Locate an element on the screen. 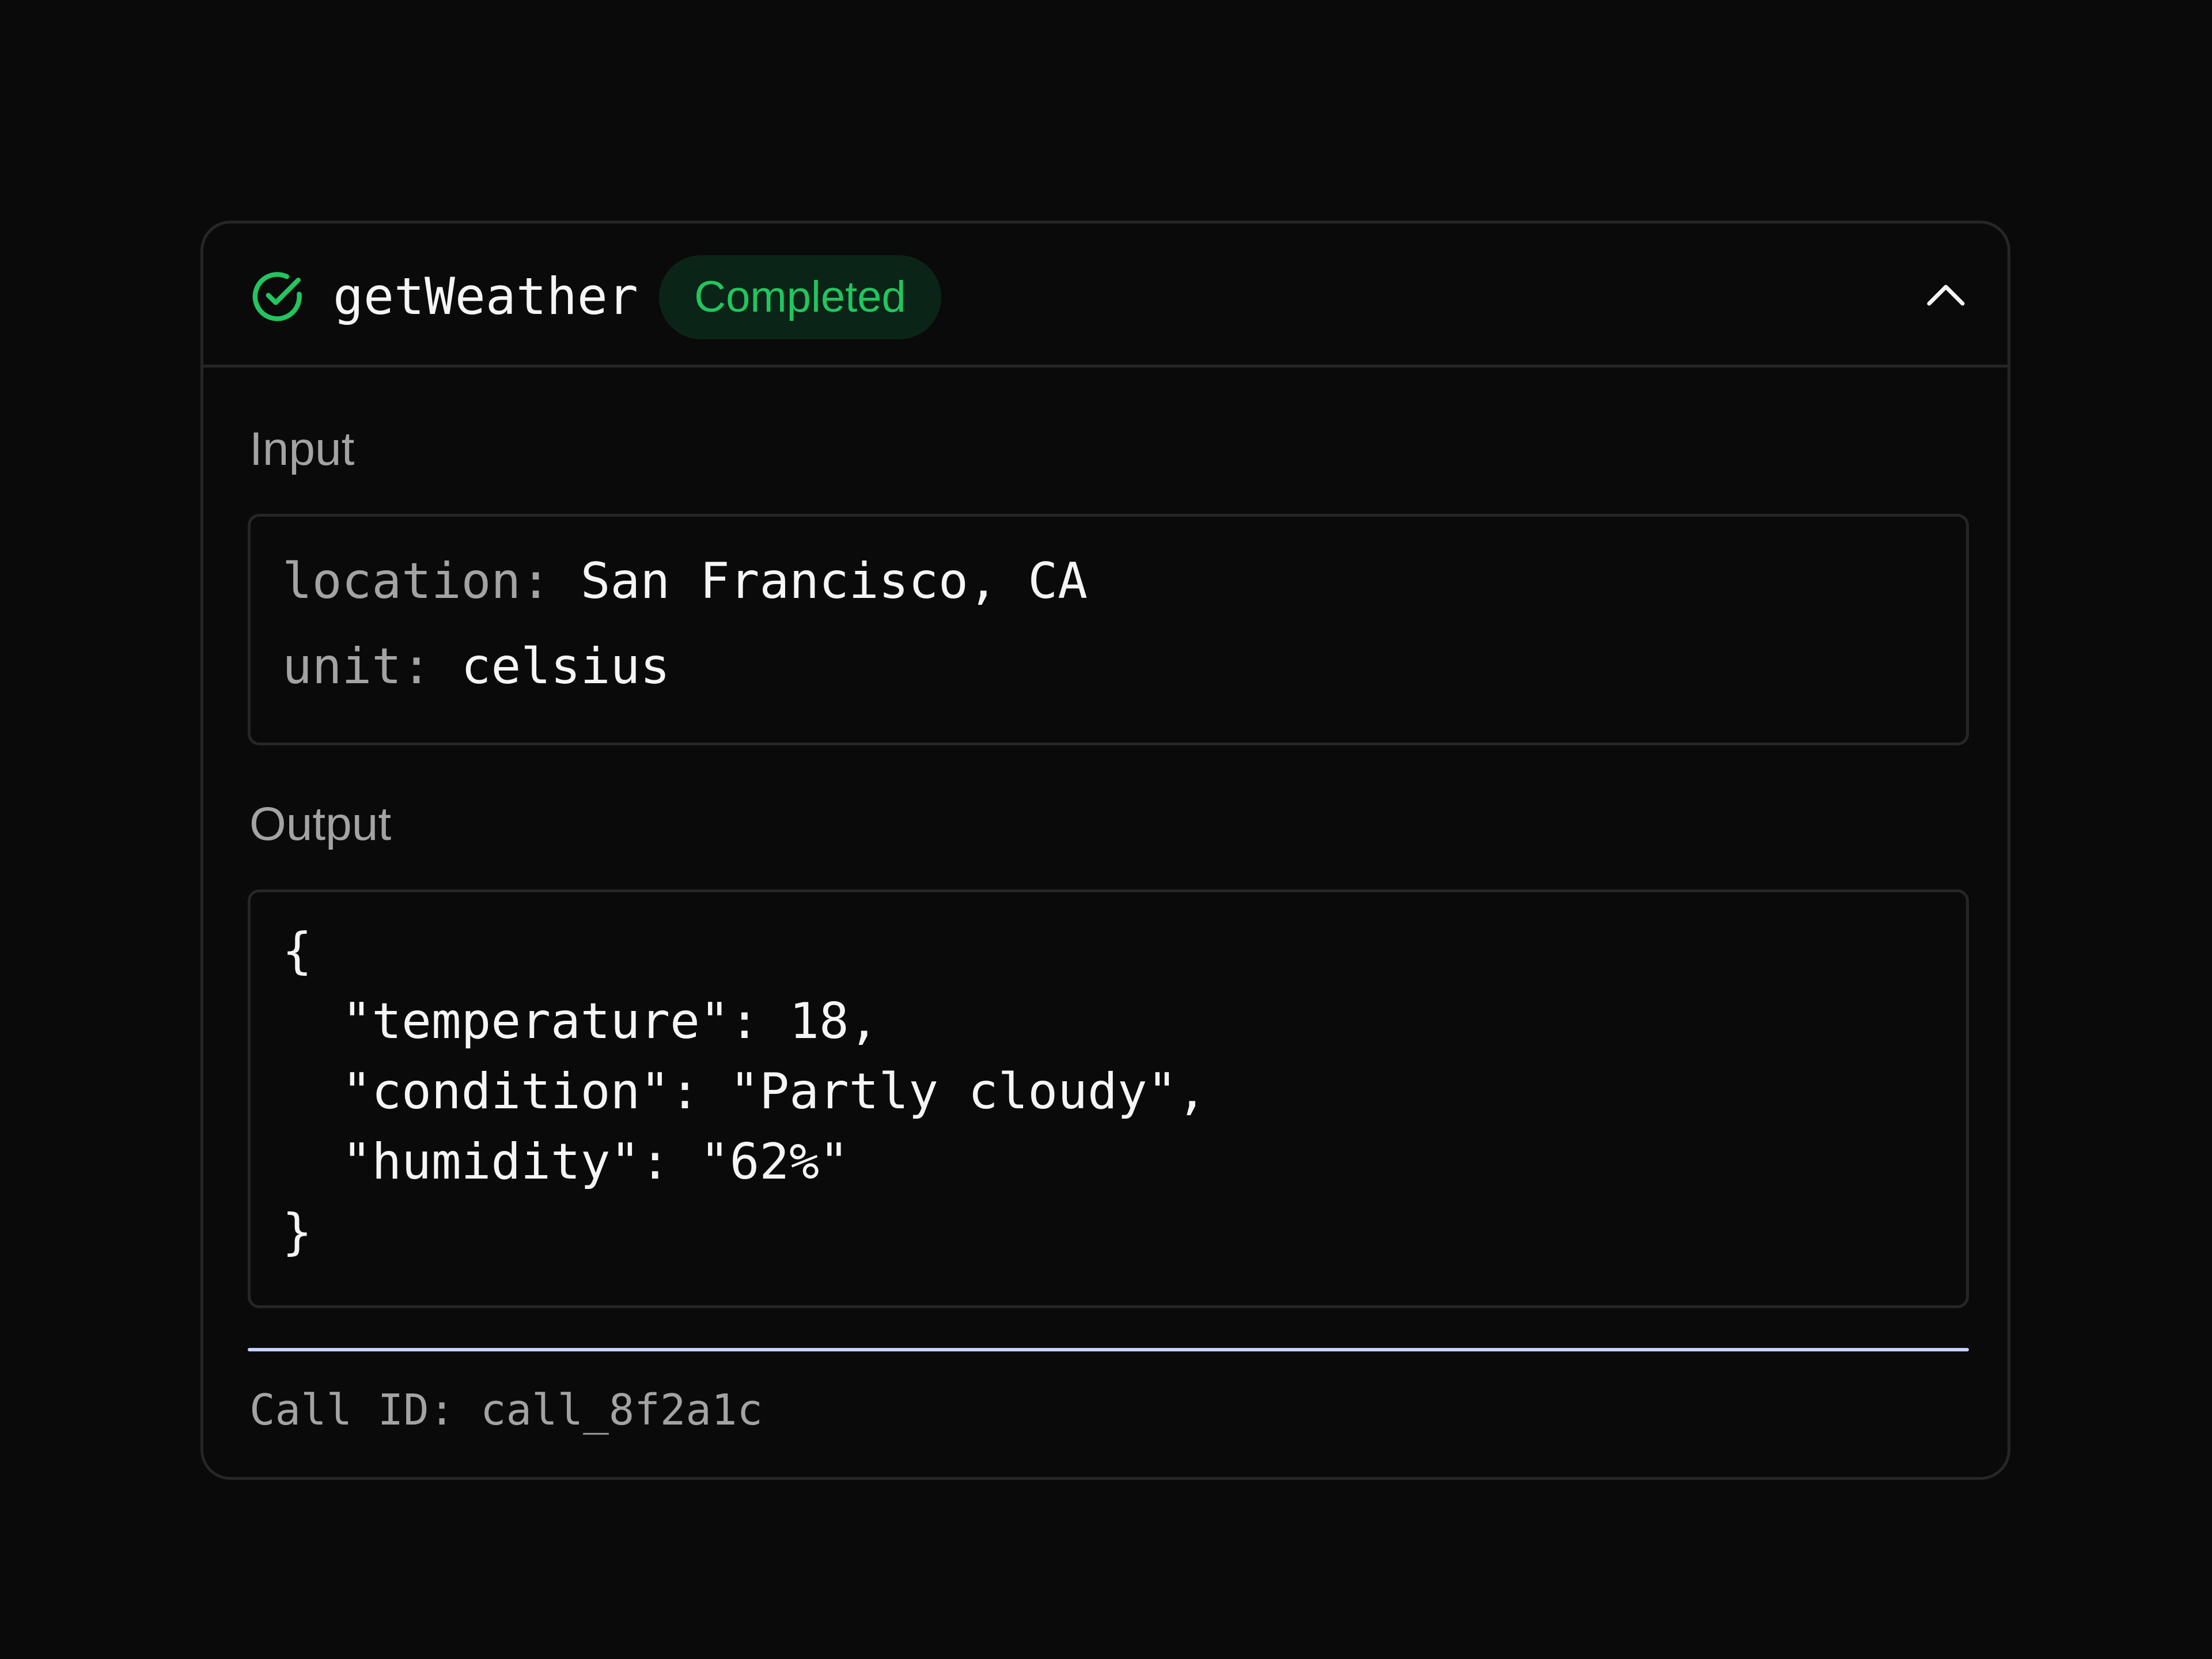 The width and height of the screenshot is (2212, 1659). collapse-button is located at coordinates (1945, 295).